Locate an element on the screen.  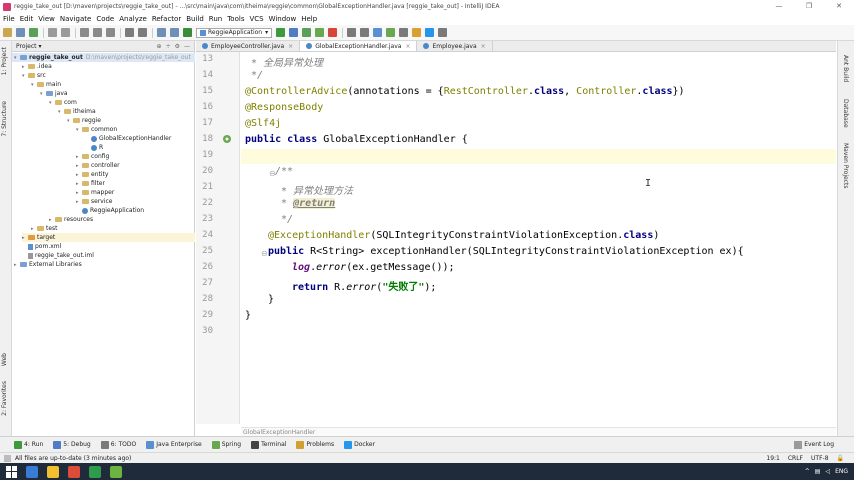
file-explorer-icon is located at coordinates (32, 471).